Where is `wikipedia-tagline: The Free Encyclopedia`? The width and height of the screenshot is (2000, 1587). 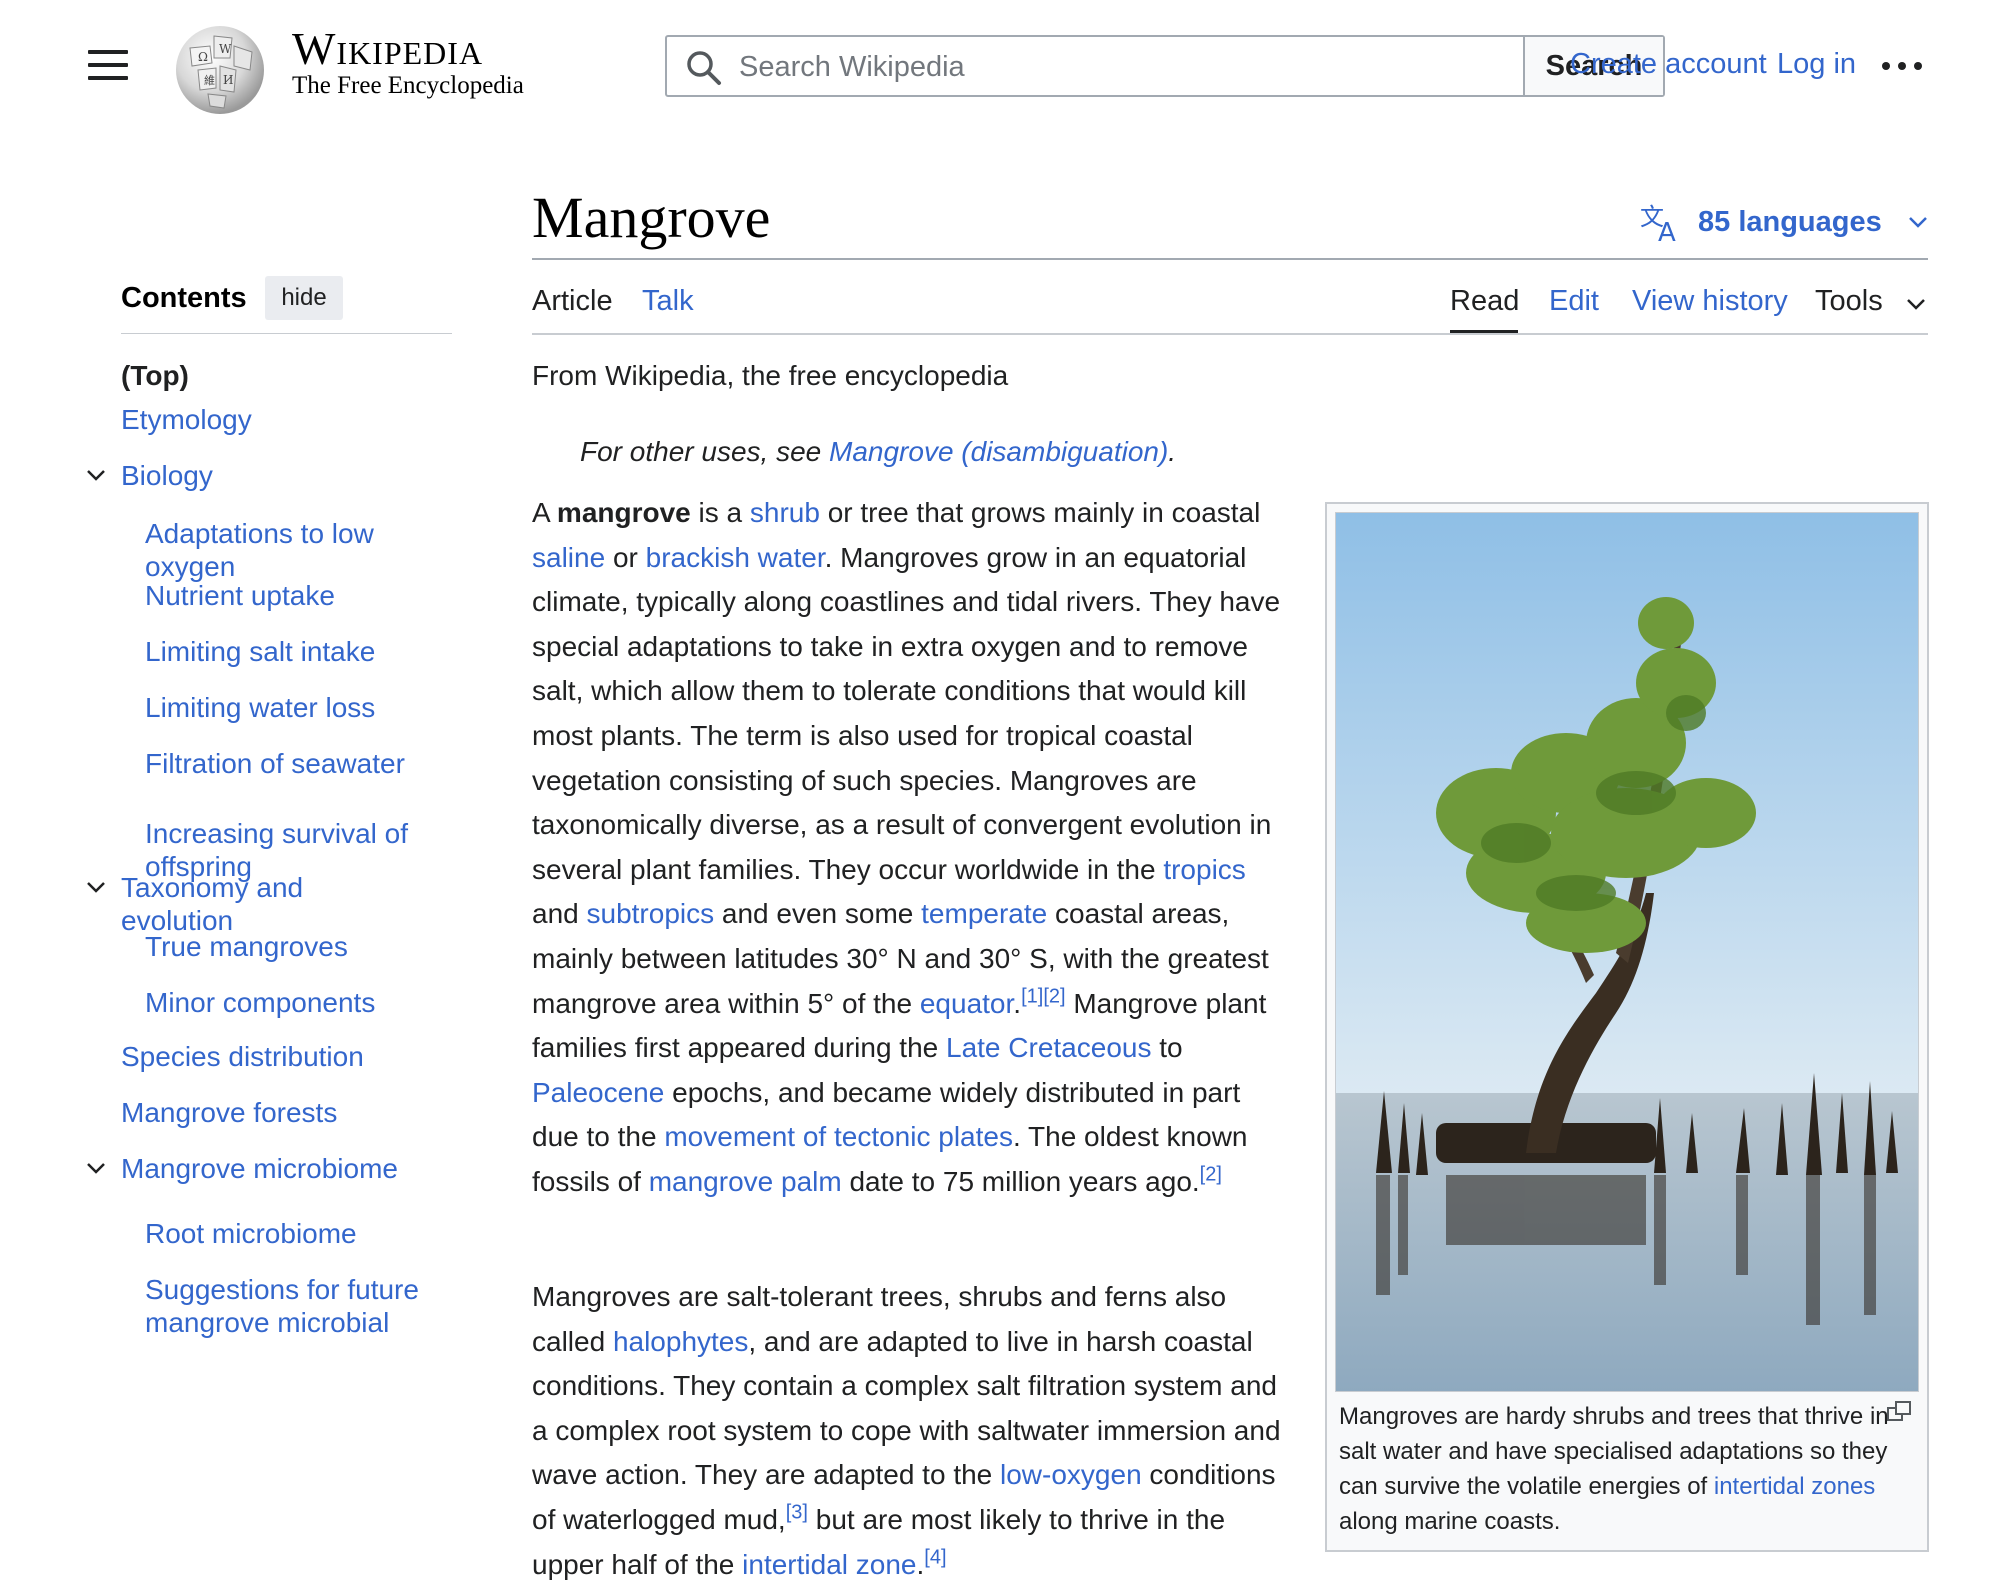 wikipedia-tagline: The Free Encyclopedia is located at coordinates (408, 85).